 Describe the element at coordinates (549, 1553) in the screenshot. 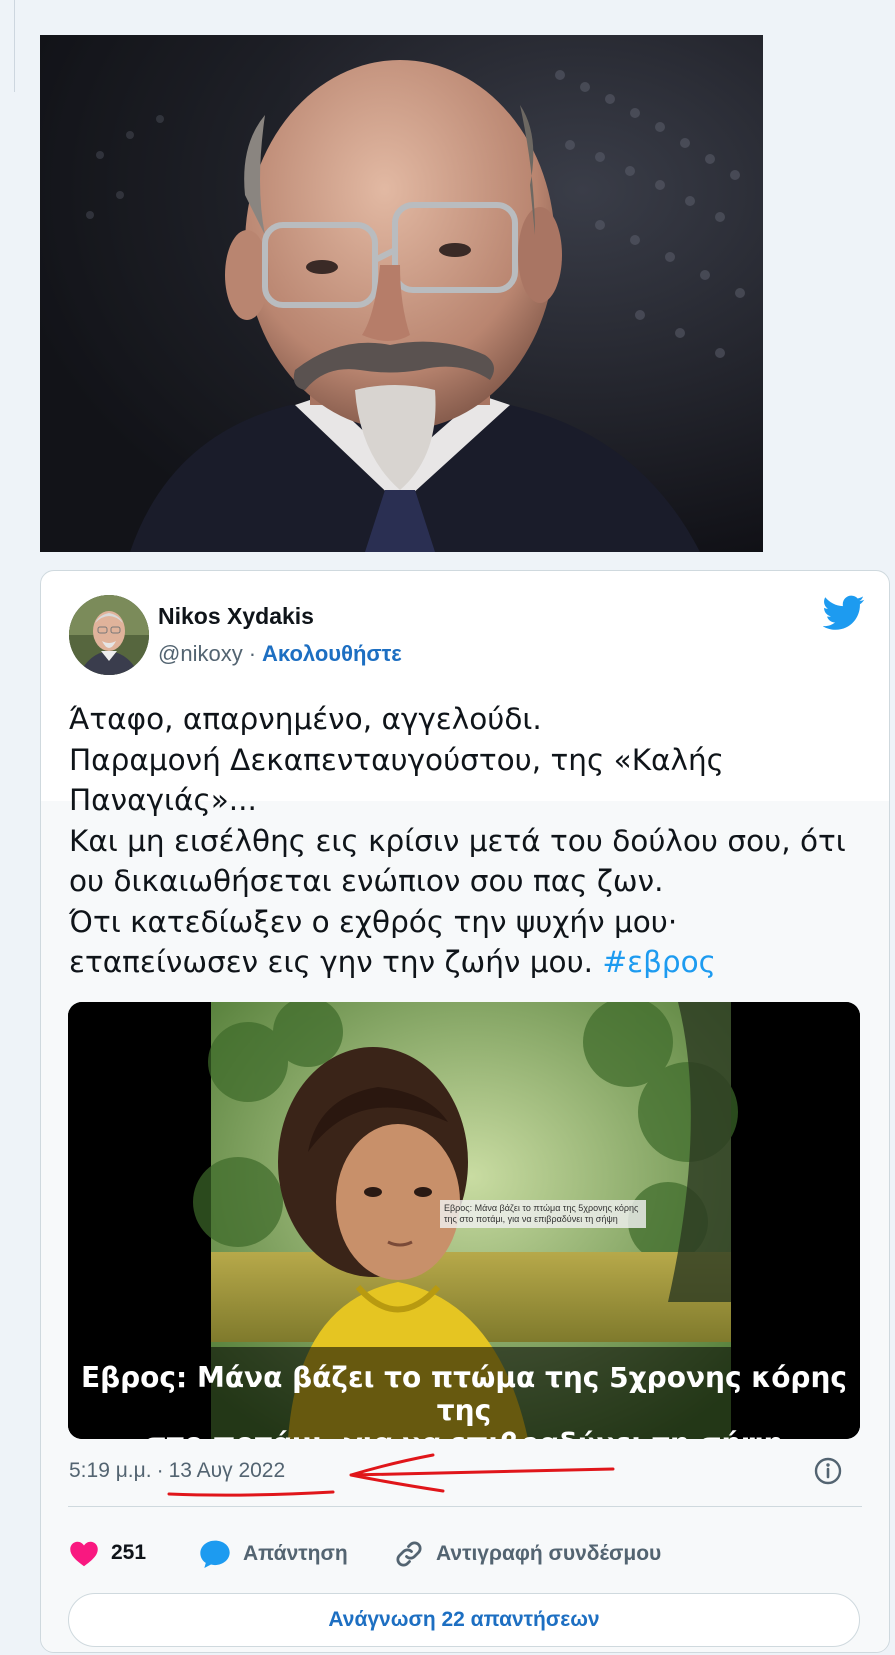

I see `copy-link-label: Αντιγραφή συνδέσμου` at that location.